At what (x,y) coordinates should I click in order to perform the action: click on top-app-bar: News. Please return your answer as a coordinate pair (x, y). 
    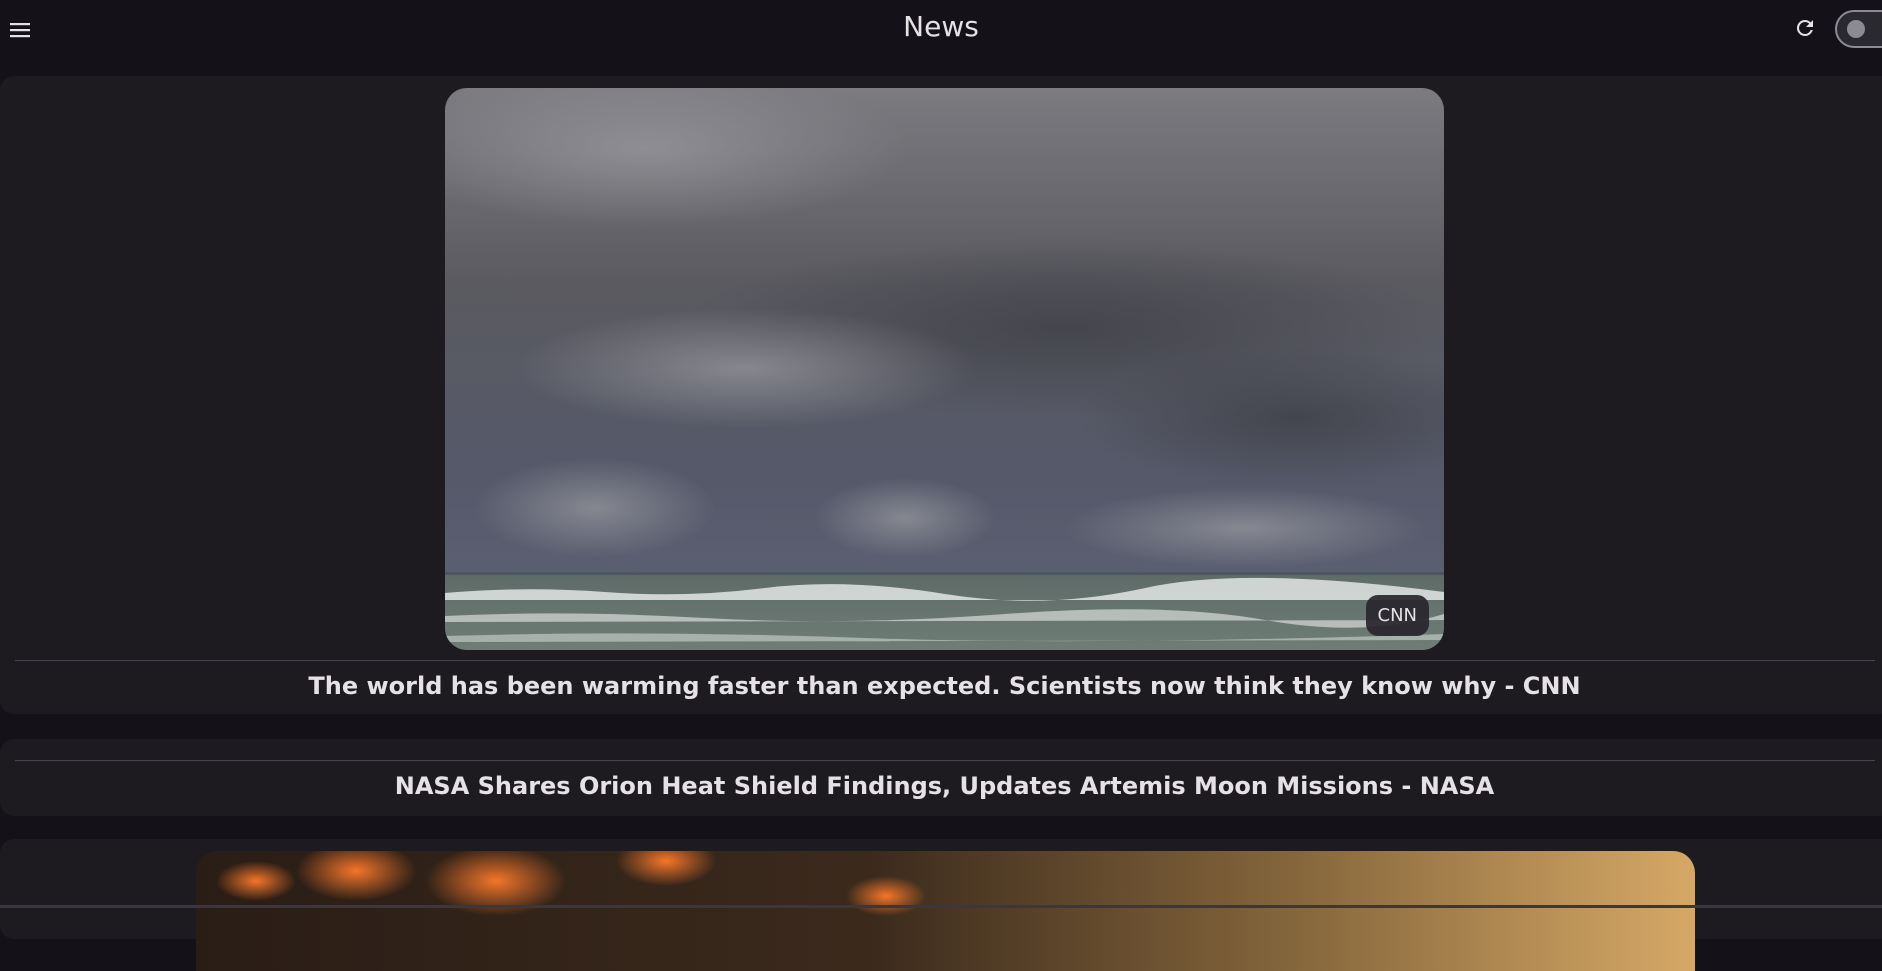
    Looking at the image, I should click on (941, 30).